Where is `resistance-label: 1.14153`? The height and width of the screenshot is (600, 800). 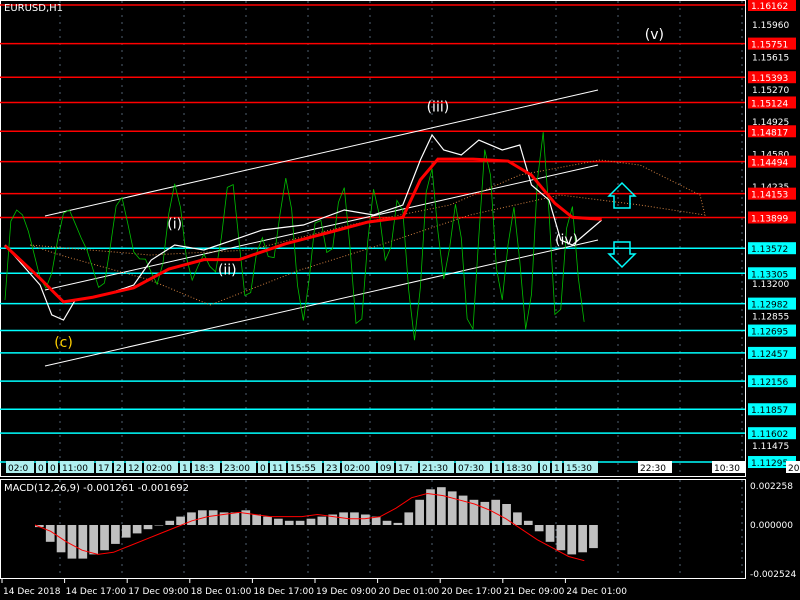
resistance-label: 1.14153 is located at coordinates (769, 196).